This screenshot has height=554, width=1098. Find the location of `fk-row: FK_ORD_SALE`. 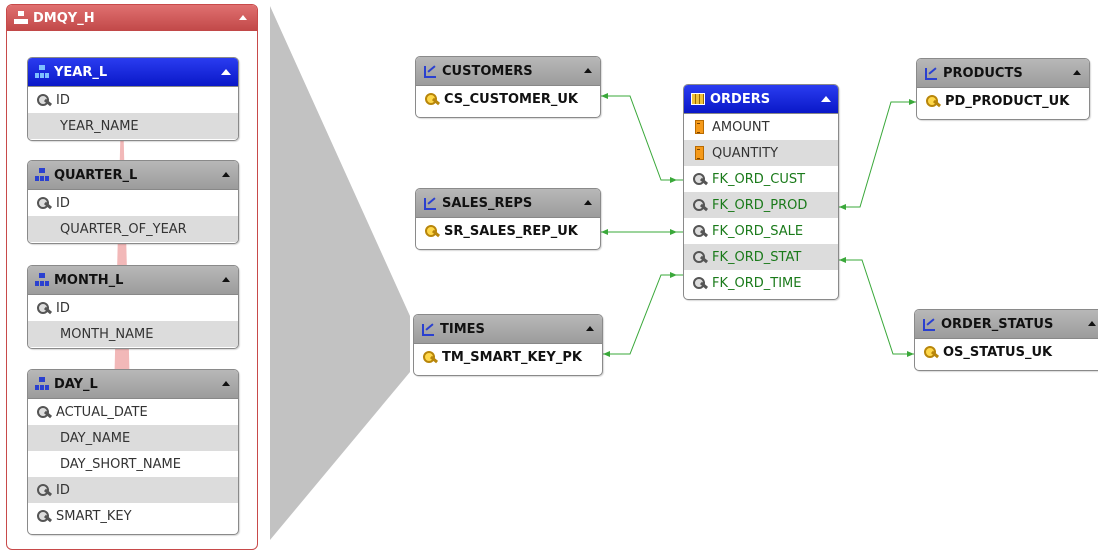

fk-row: FK_ORD_SALE is located at coordinates (761, 231).